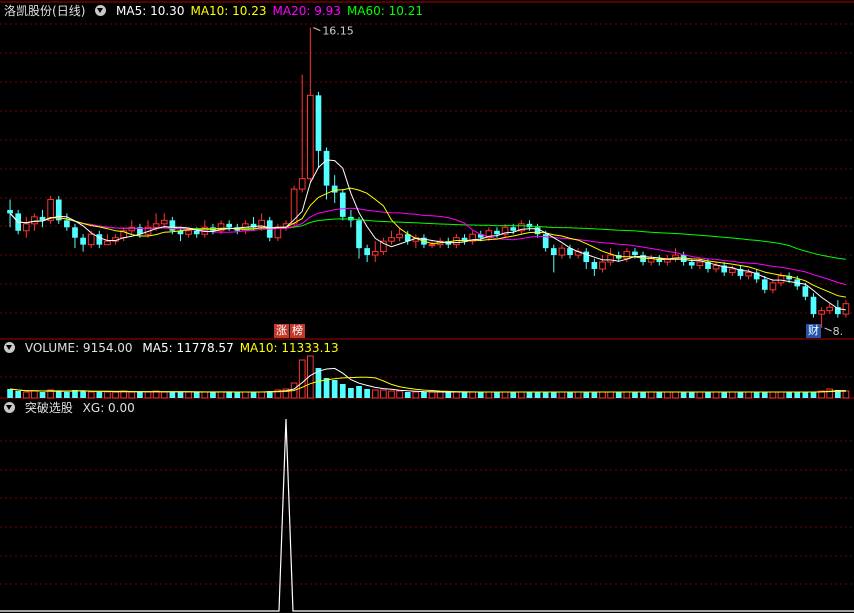 The width and height of the screenshot is (854, 613). Describe the element at coordinates (338, 31) in the screenshot. I see `high-label: 16.15` at that location.